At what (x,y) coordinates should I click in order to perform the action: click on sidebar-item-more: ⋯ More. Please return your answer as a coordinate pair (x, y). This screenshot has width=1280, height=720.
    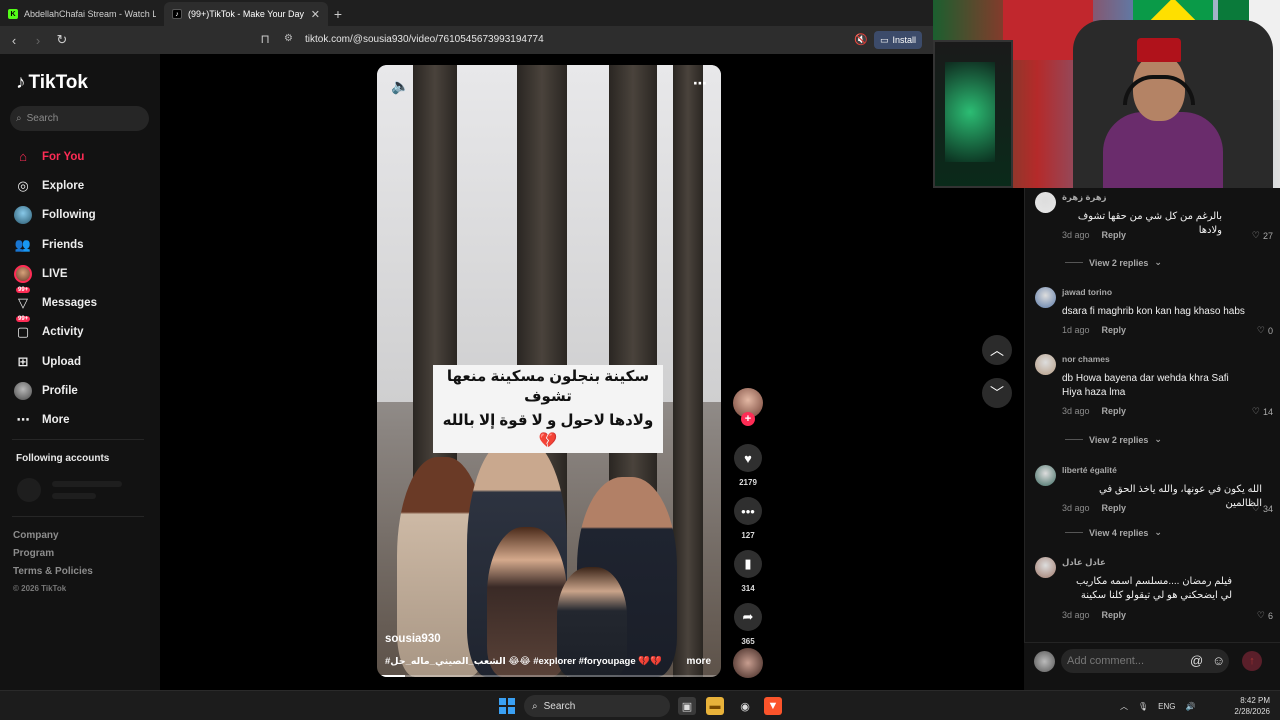
    Looking at the image, I should click on (84, 420).